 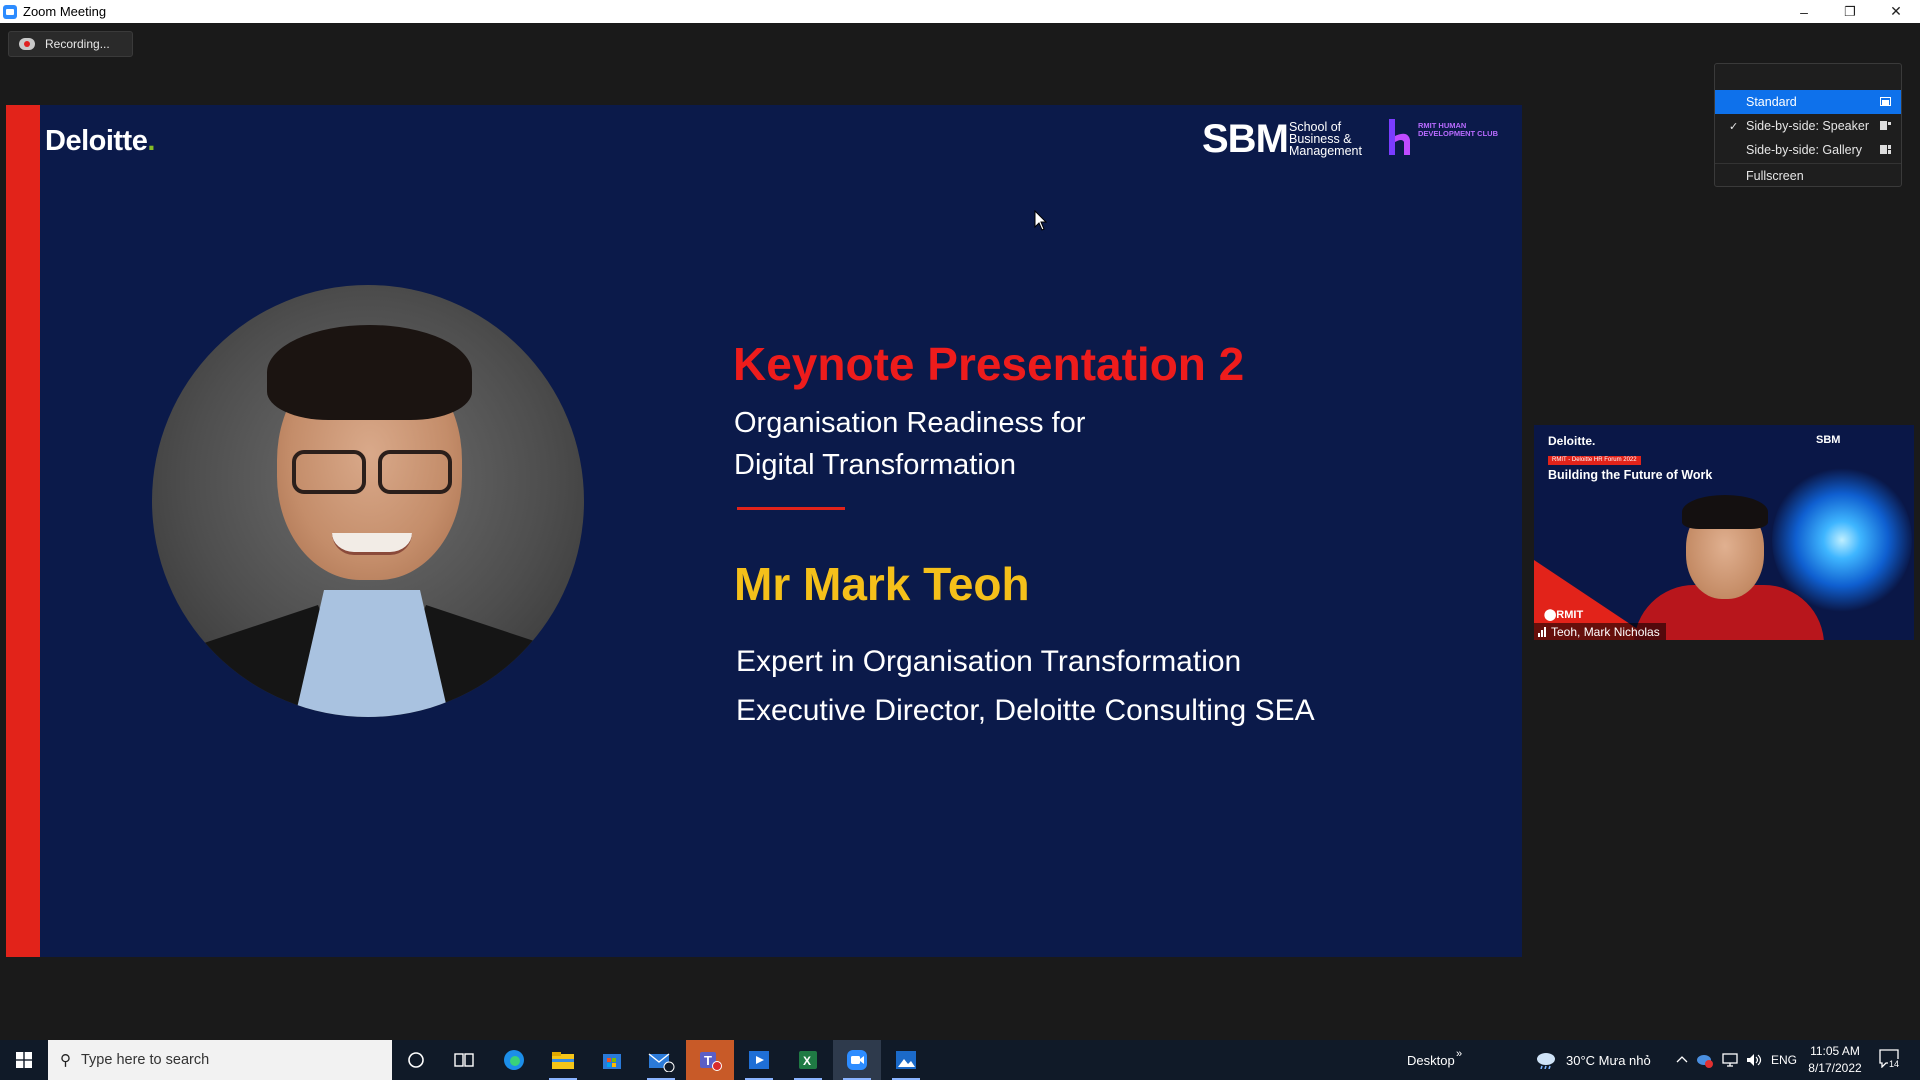 I want to click on taskbar-store, so click(x=612, y=1060).